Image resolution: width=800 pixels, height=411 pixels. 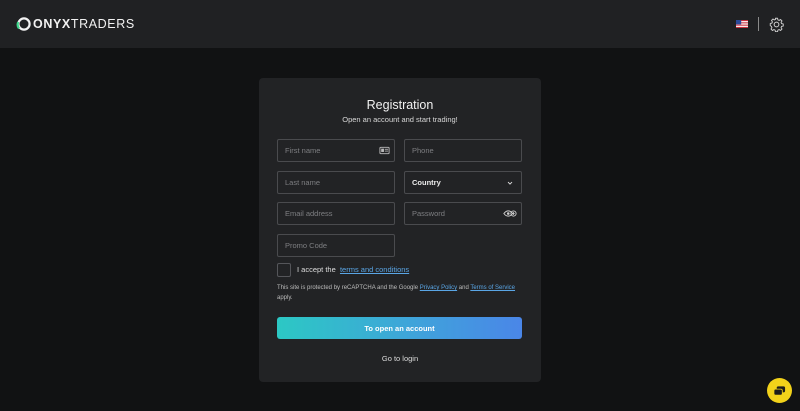 What do you see at coordinates (463, 182) in the screenshot?
I see `country-select: Country` at bounding box center [463, 182].